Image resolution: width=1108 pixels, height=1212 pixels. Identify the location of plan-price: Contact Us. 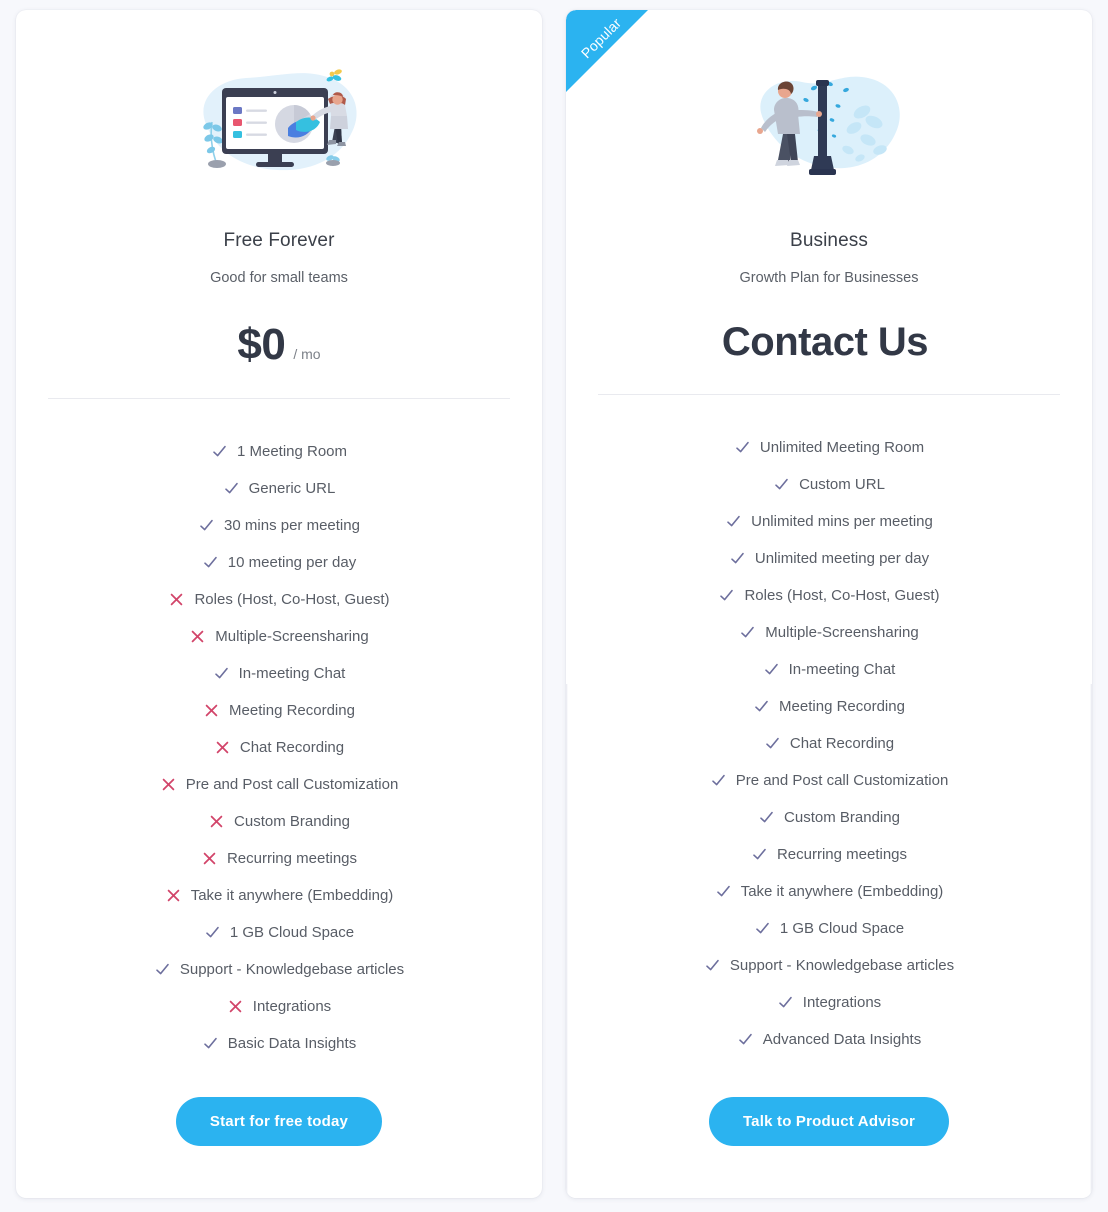
(829, 343).